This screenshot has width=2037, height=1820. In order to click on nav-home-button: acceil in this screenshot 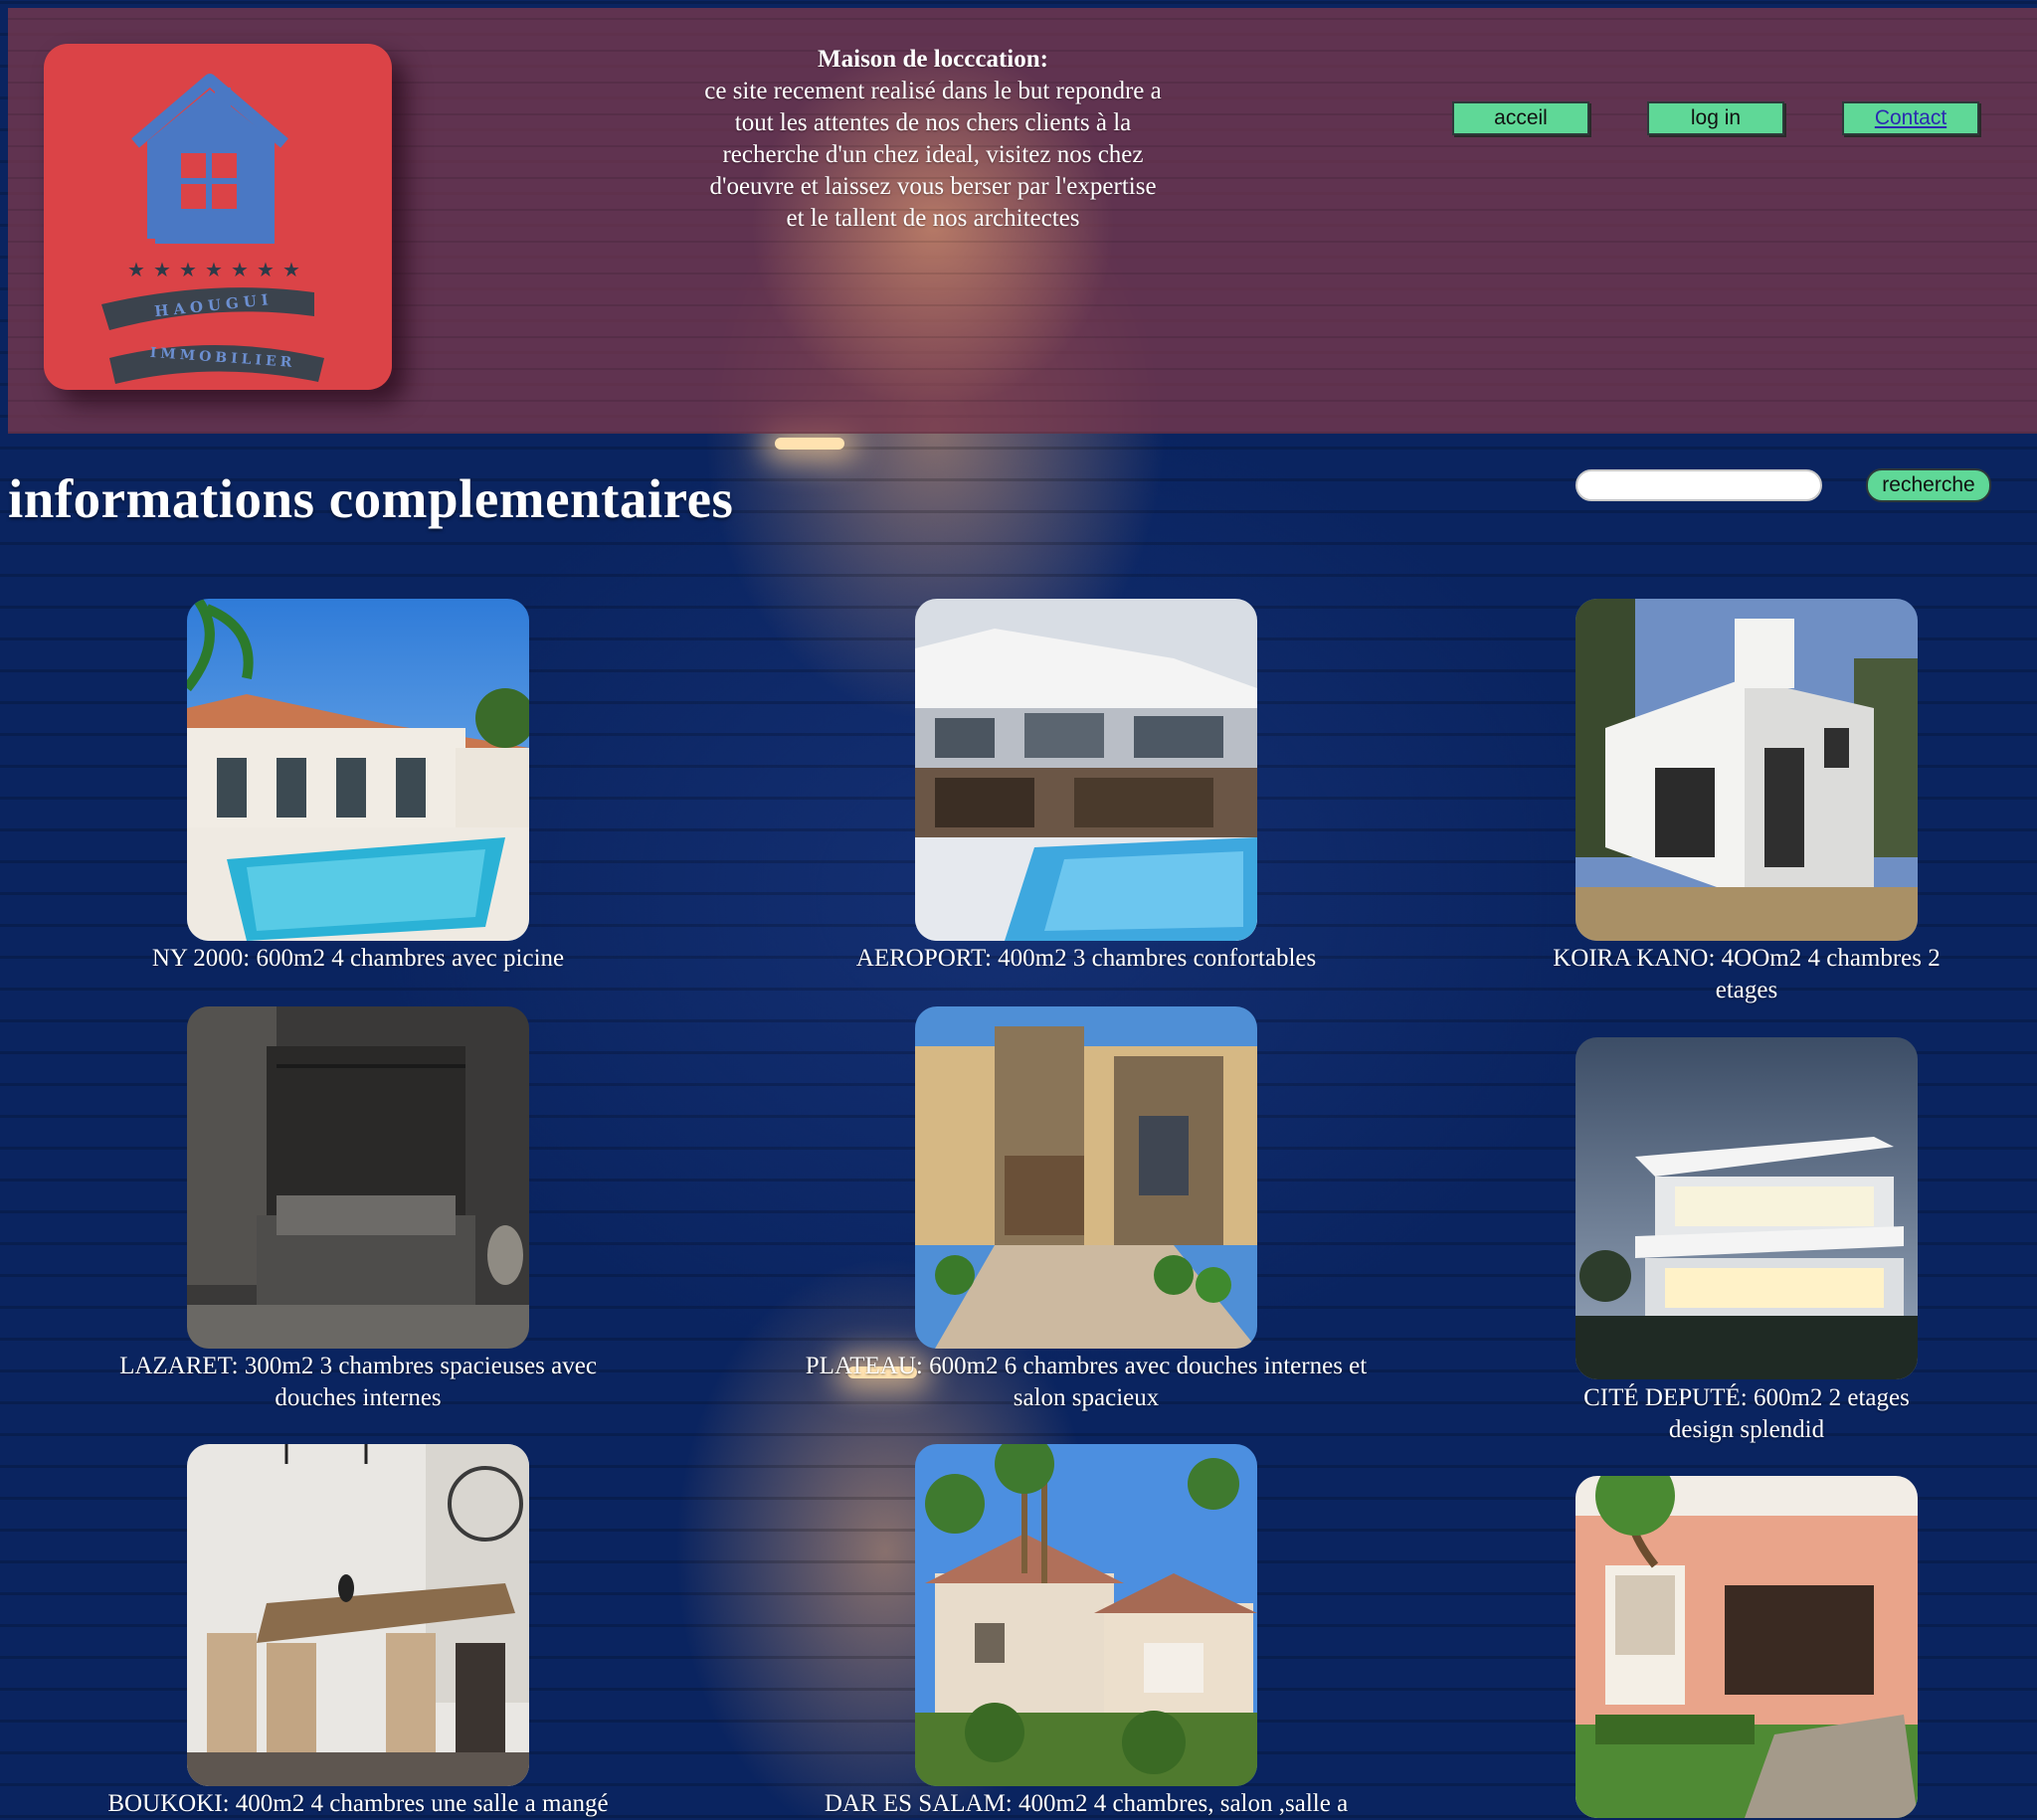, I will do `click(1520, 118)`.